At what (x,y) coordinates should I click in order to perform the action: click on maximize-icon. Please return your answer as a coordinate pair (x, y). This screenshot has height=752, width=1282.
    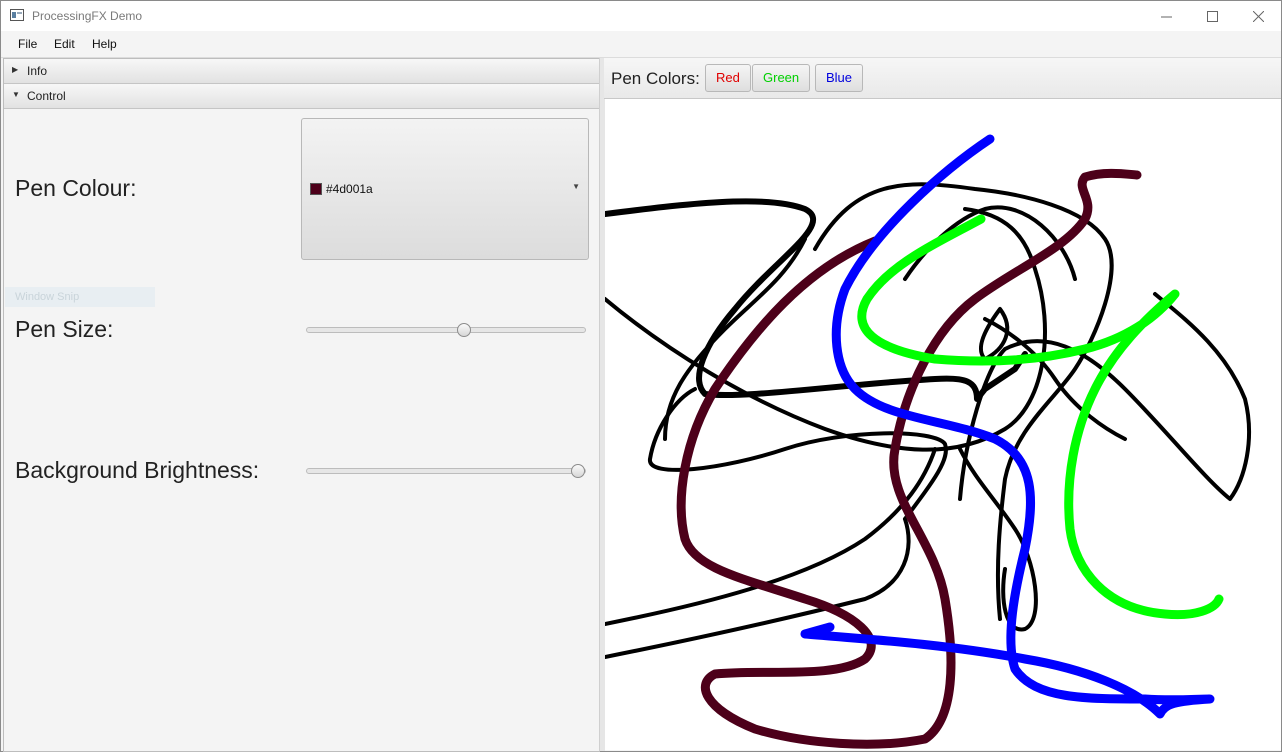
    Looking at the image, I should click on (1212, 16).